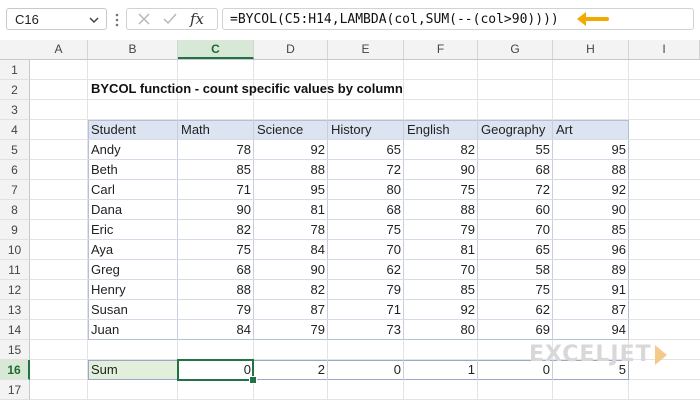 This screenshot has height=400, width=700. What do you see at coordinates (117, 20) in the screenshot?
I see `more-options-icon` at bounding box center [117, 20].